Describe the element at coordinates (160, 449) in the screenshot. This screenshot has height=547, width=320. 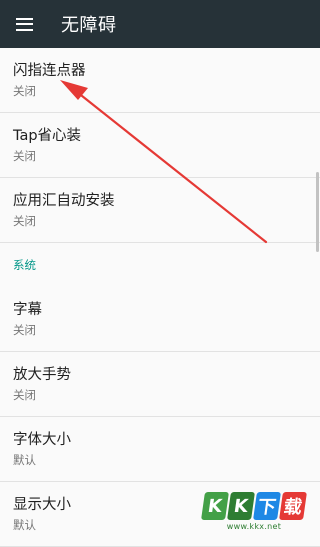
I see `list-item-font-size: 字体大小 默认` at that location.